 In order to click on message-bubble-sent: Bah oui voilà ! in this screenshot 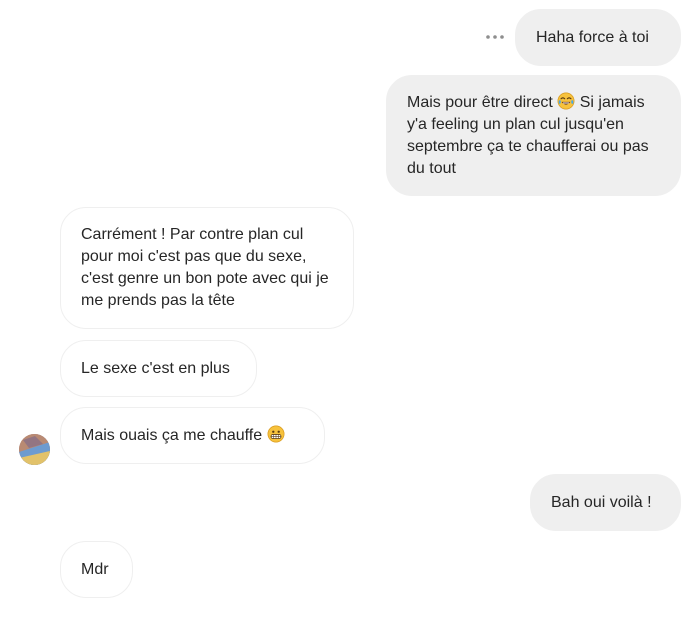, I will do `click(605, 502)`.